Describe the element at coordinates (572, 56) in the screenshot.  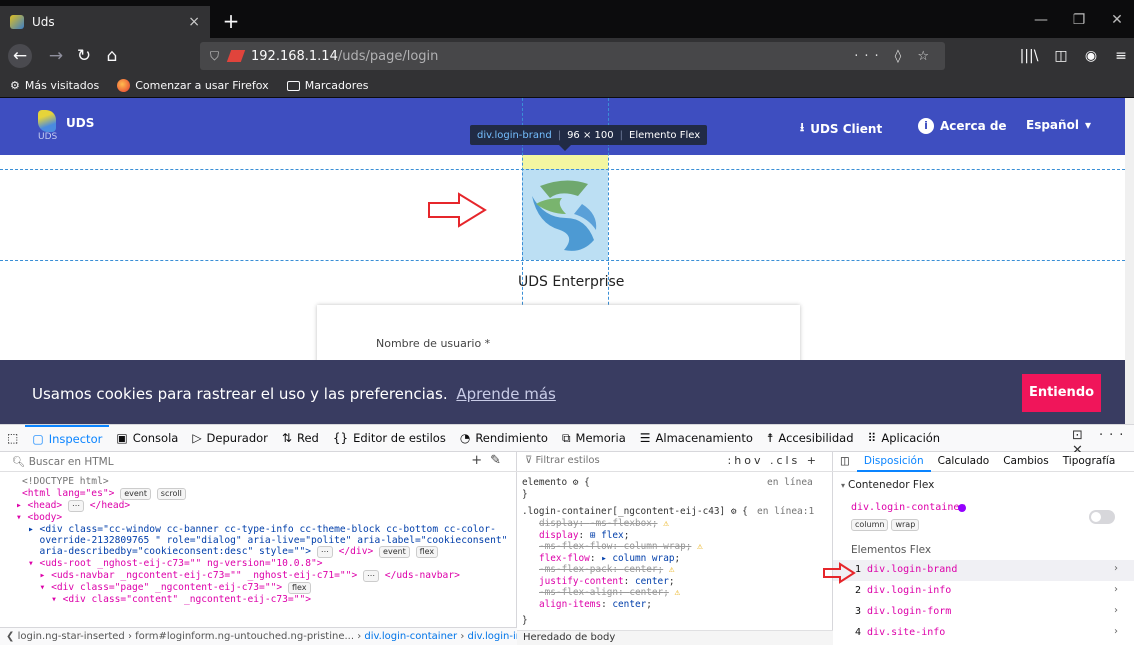
I see `url-bar: ⛉ 192.168.1.14/uds/page/login ··· ◊ ☆` at that location.